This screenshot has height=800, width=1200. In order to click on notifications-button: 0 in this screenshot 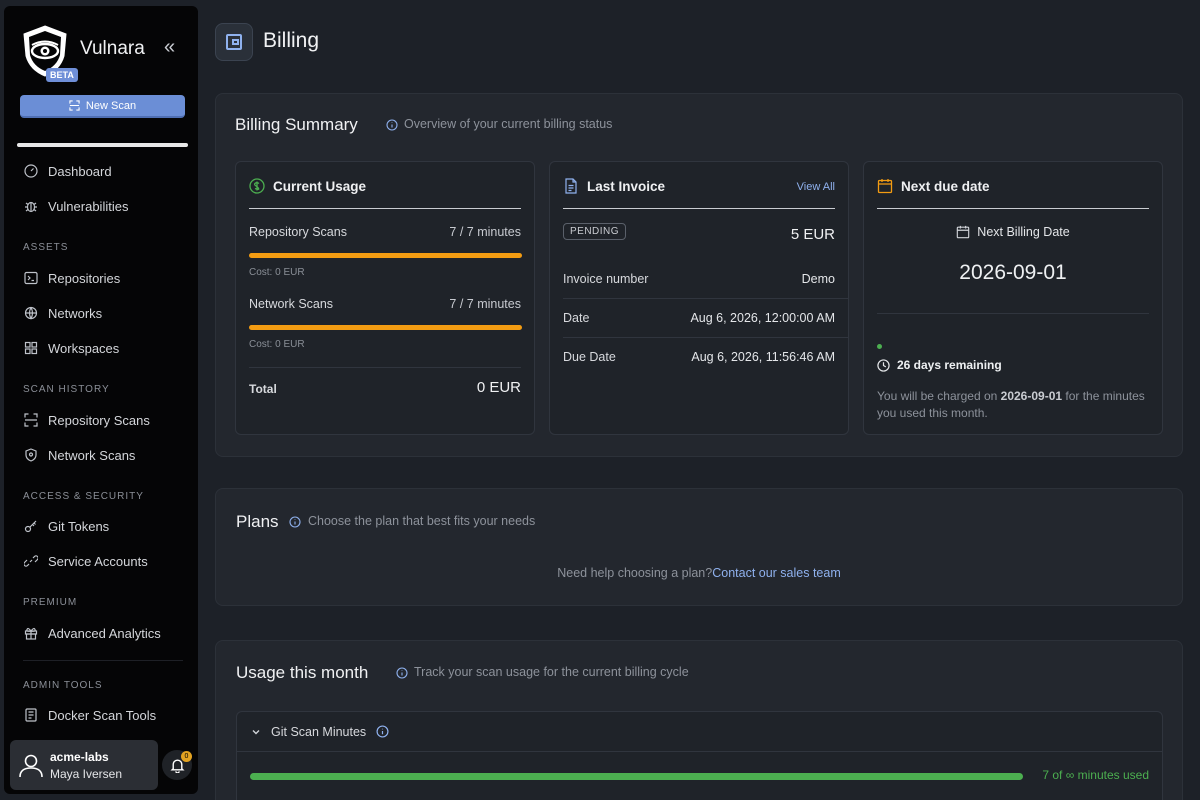, I will do `click(177, 765)`.